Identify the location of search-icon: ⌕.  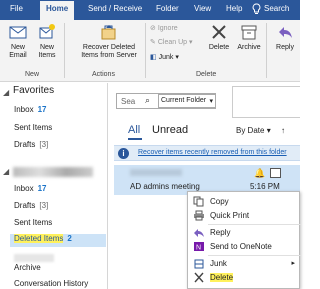
(147, 100).